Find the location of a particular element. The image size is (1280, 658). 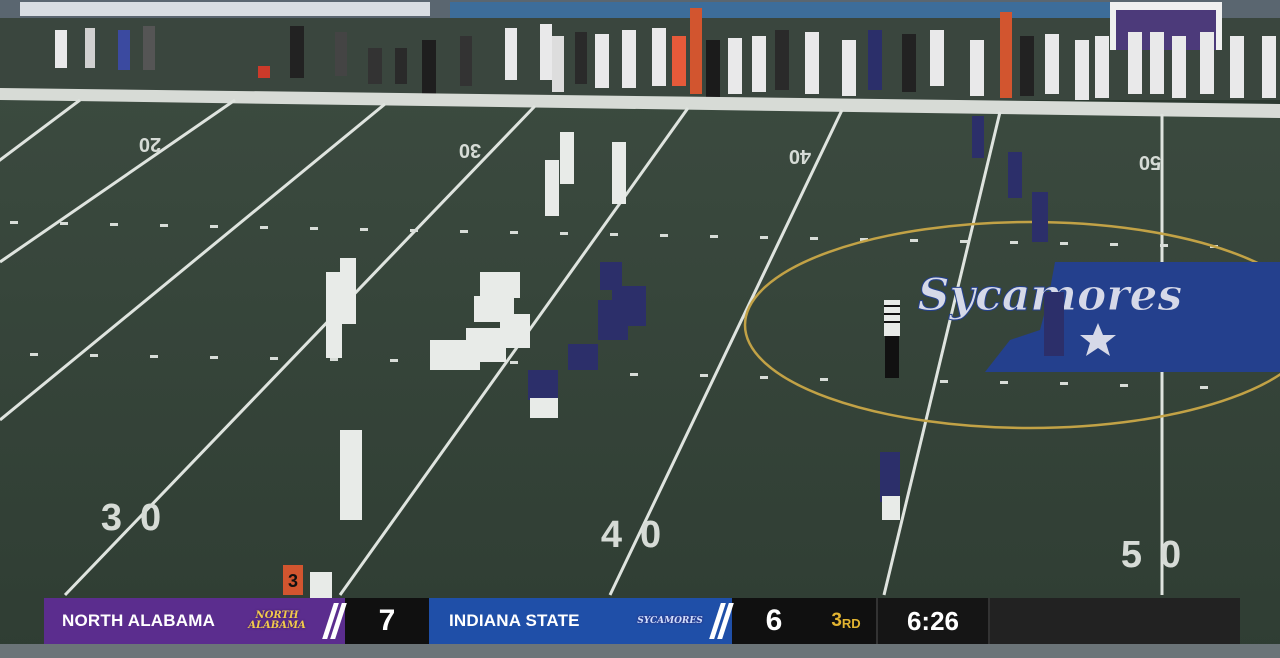

away-team-logo: SYCAMORES is located at coordinates (670, 621).